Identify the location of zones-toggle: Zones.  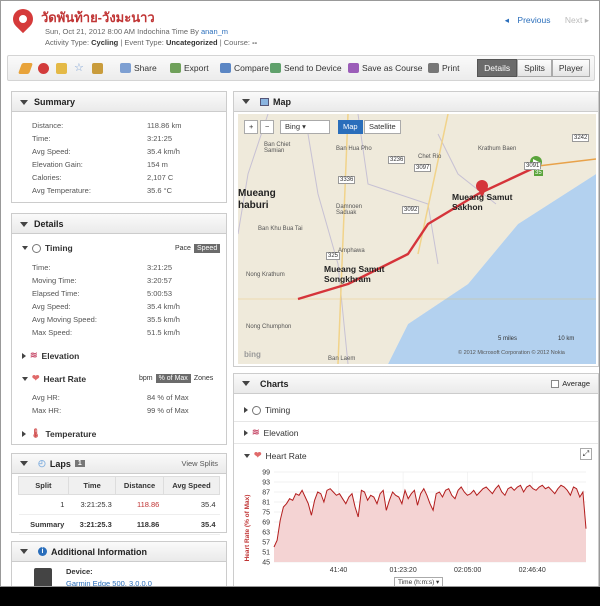
(203, 378).